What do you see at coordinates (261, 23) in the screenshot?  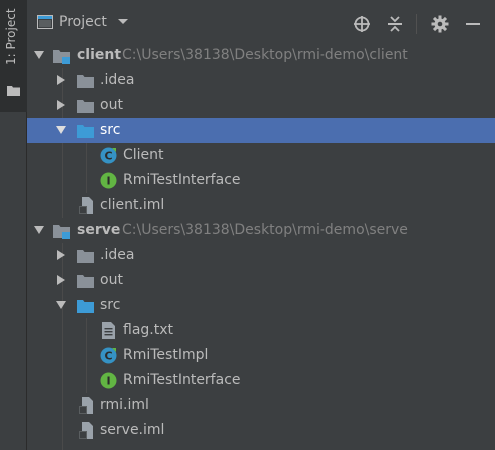 I see `project-panel-header: Project` at bounding box center [261, 23].